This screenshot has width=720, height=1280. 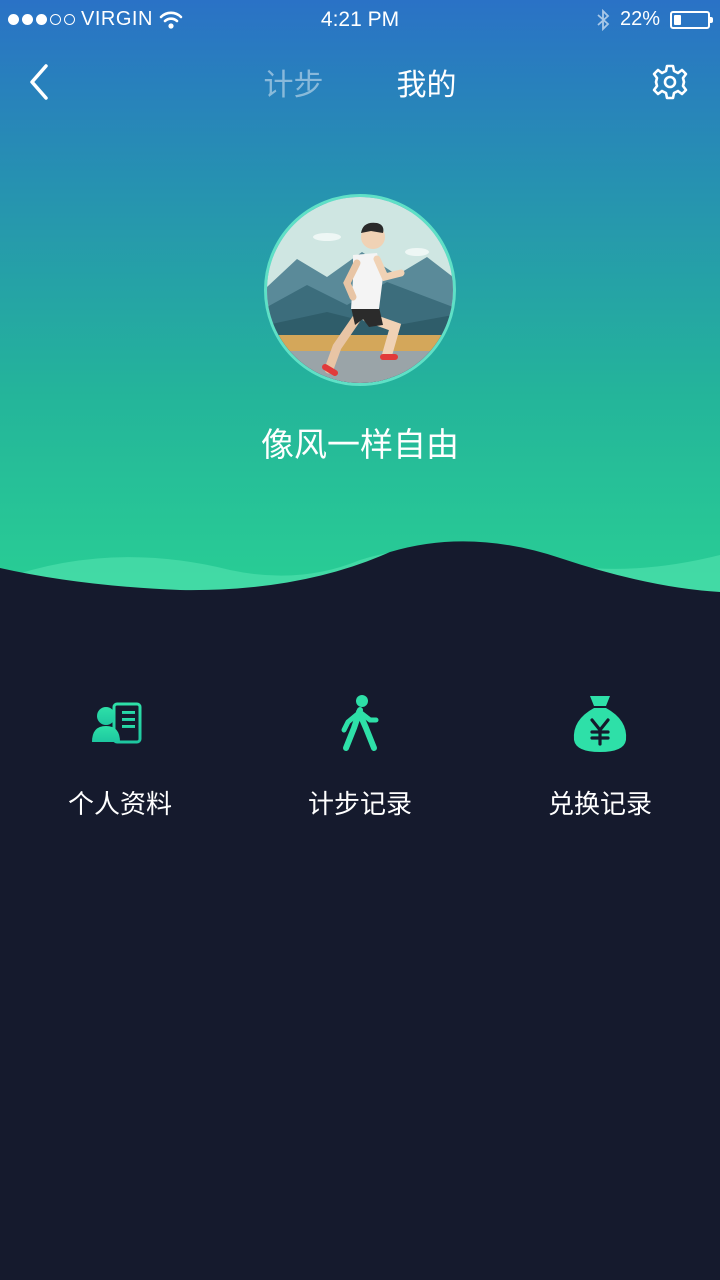 I want to click on menu-item-profile: 个人资料, so click(x=120, y=765).